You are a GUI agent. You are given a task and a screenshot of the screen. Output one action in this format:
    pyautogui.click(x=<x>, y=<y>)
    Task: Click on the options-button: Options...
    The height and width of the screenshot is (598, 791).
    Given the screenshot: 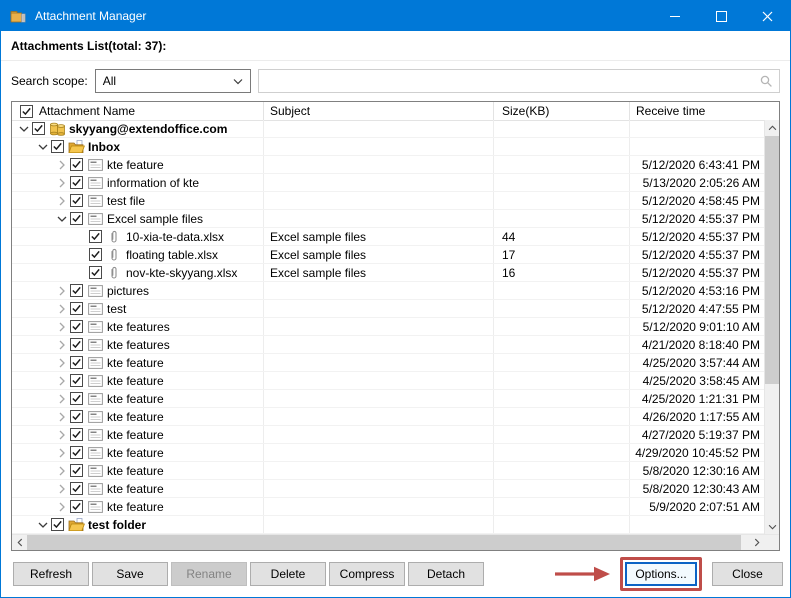 What is the action you would take?
    pyautogui.click(x=661, y=574)
    